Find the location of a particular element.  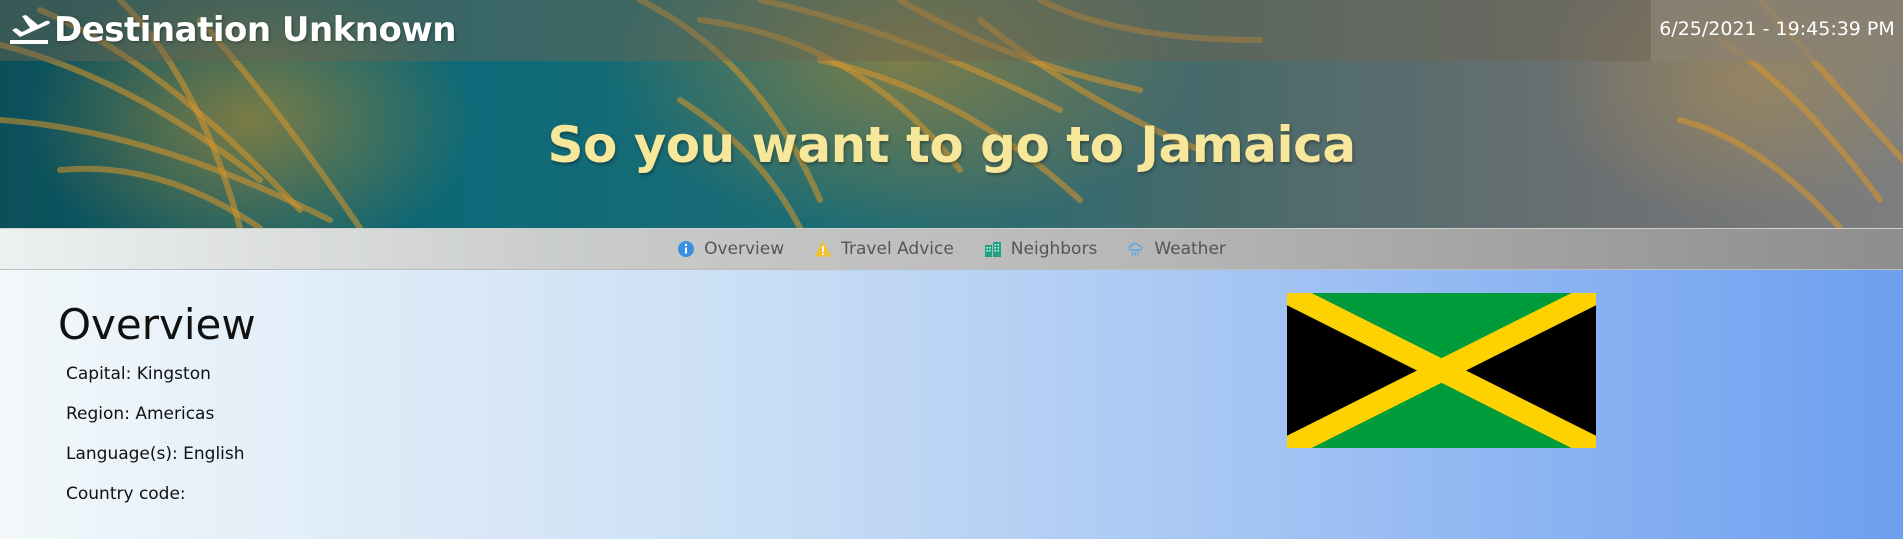

brand-name: Destination Unknown is located at coordinates (255, 30).